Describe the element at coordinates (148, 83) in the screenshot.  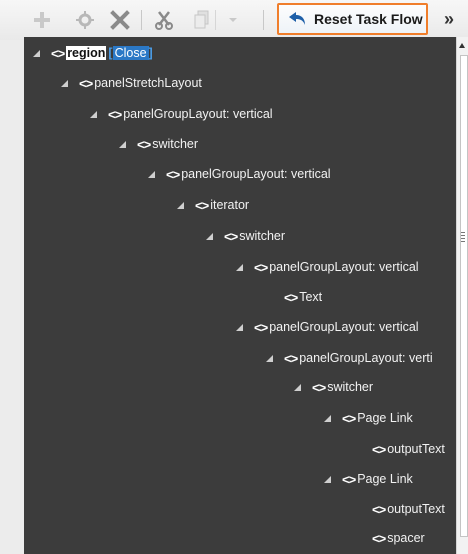
I see `tree-node-label: panelStretchLayout` at that location.